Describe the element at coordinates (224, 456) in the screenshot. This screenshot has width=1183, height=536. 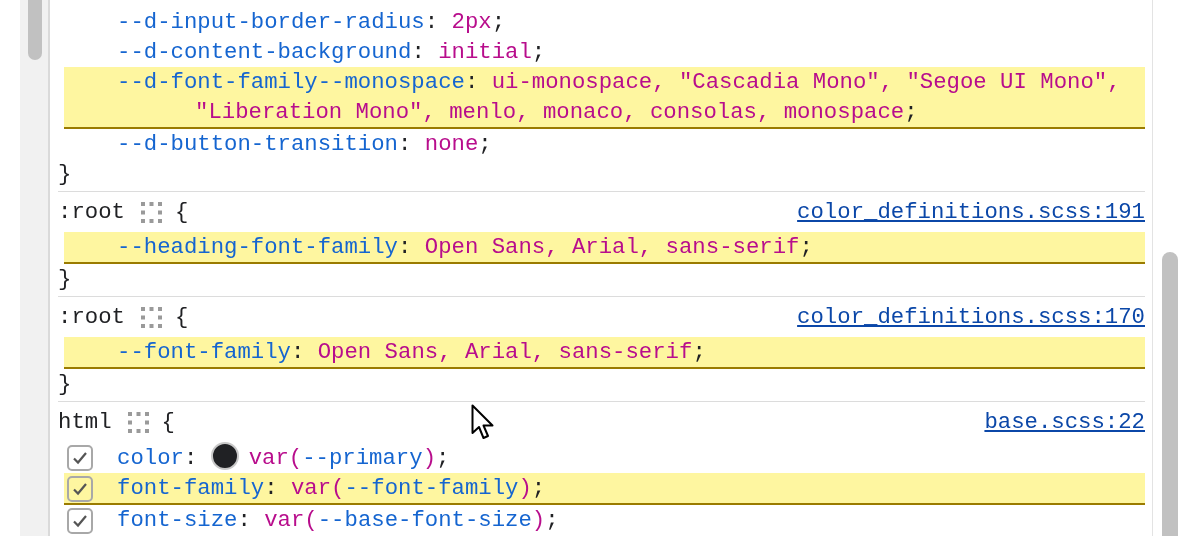
I see `color-swatch` at that location.